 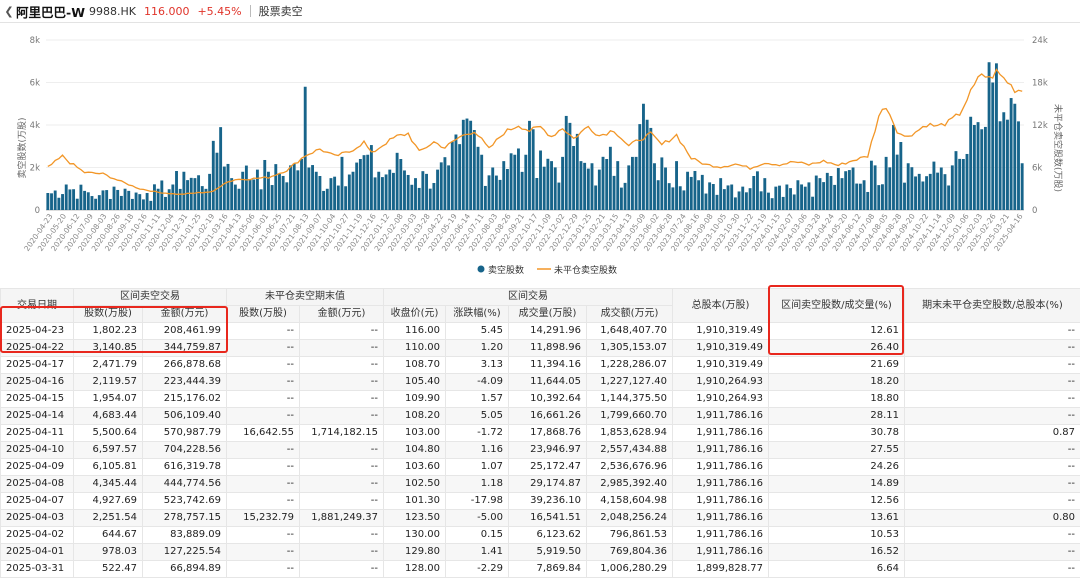 I want to click on col-turnover: 成交额(万元), so click(x=630, y=314).